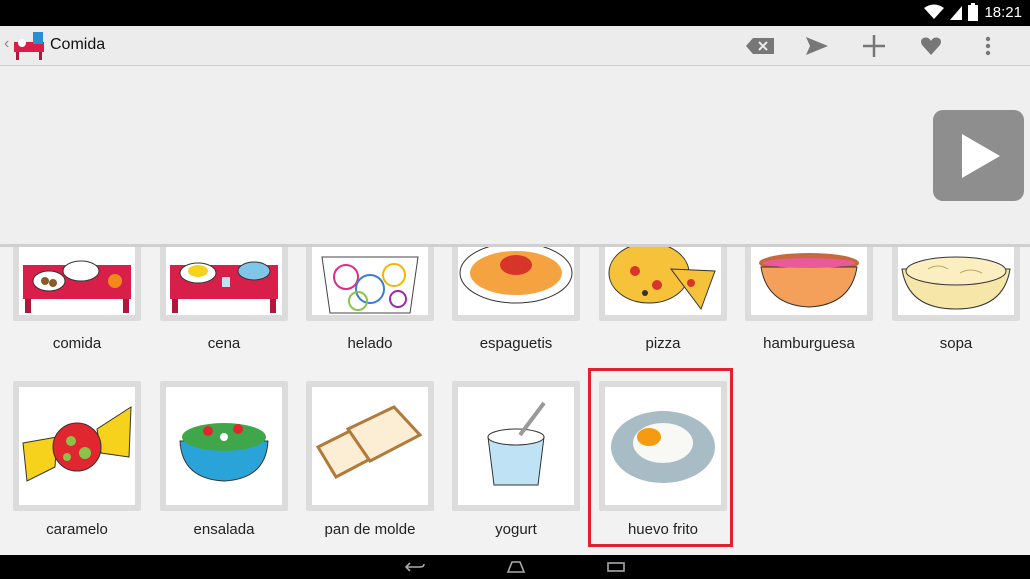  Describe the element at coordinates (515, 13) in the screenshot. I see `status-bar: 18:21` at that location.